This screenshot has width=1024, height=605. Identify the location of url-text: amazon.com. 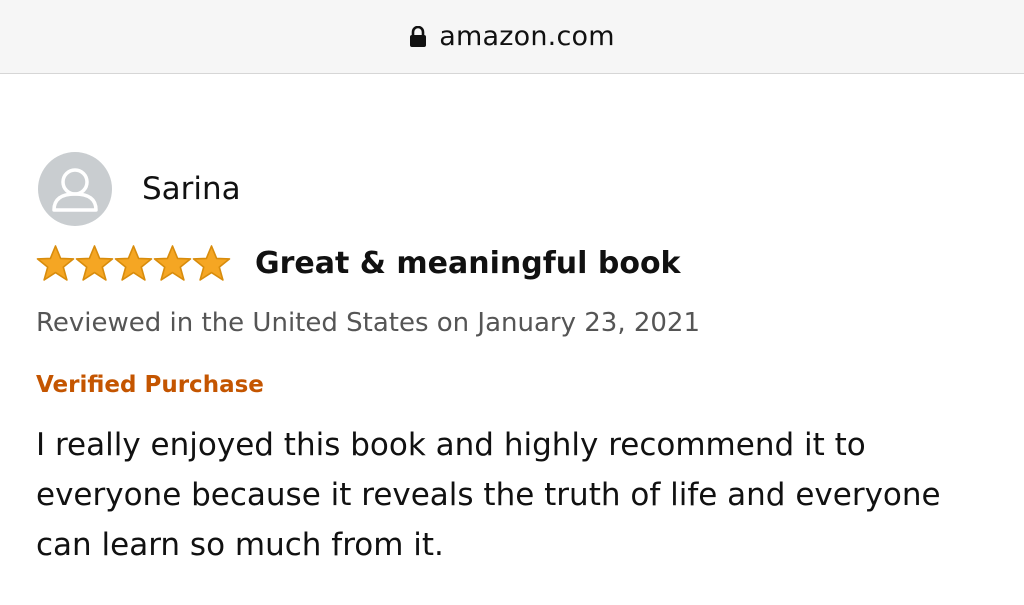
(527, 36).